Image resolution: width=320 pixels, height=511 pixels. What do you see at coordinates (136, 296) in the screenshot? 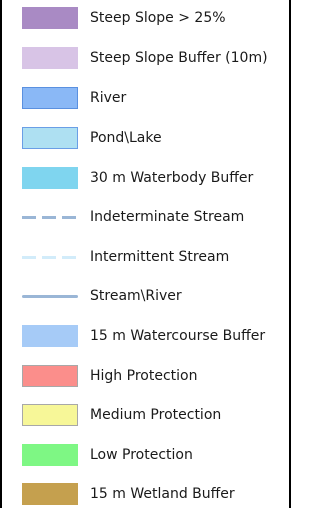
I see `legend-label: Stream\River` at bounding box center [136, 296].